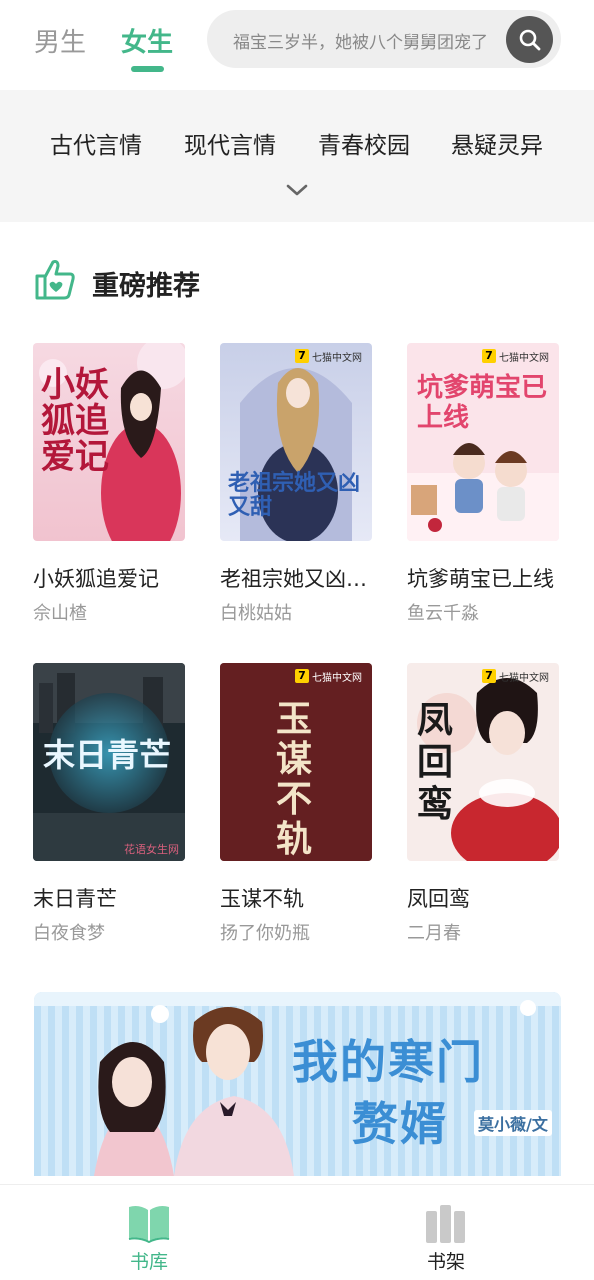 The image size is (594, 1280). Describe the element at coordinates (294, 280) in the screenshot. I see `section-header: 重磅推荐` at that location.